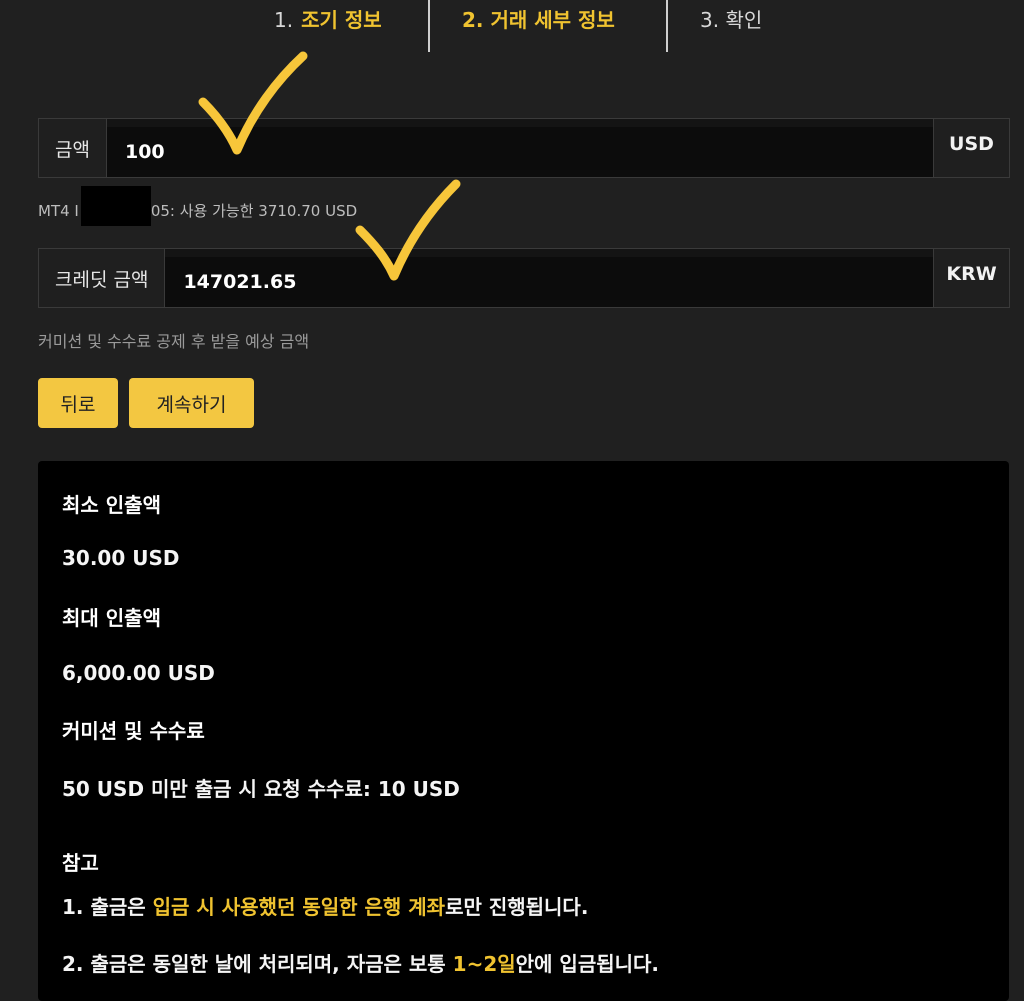 This screenshot has height=1001, width=1024. I want to click on account-suffix: 05: 사용 가능한 3710.70 USD, so click(254, 211).